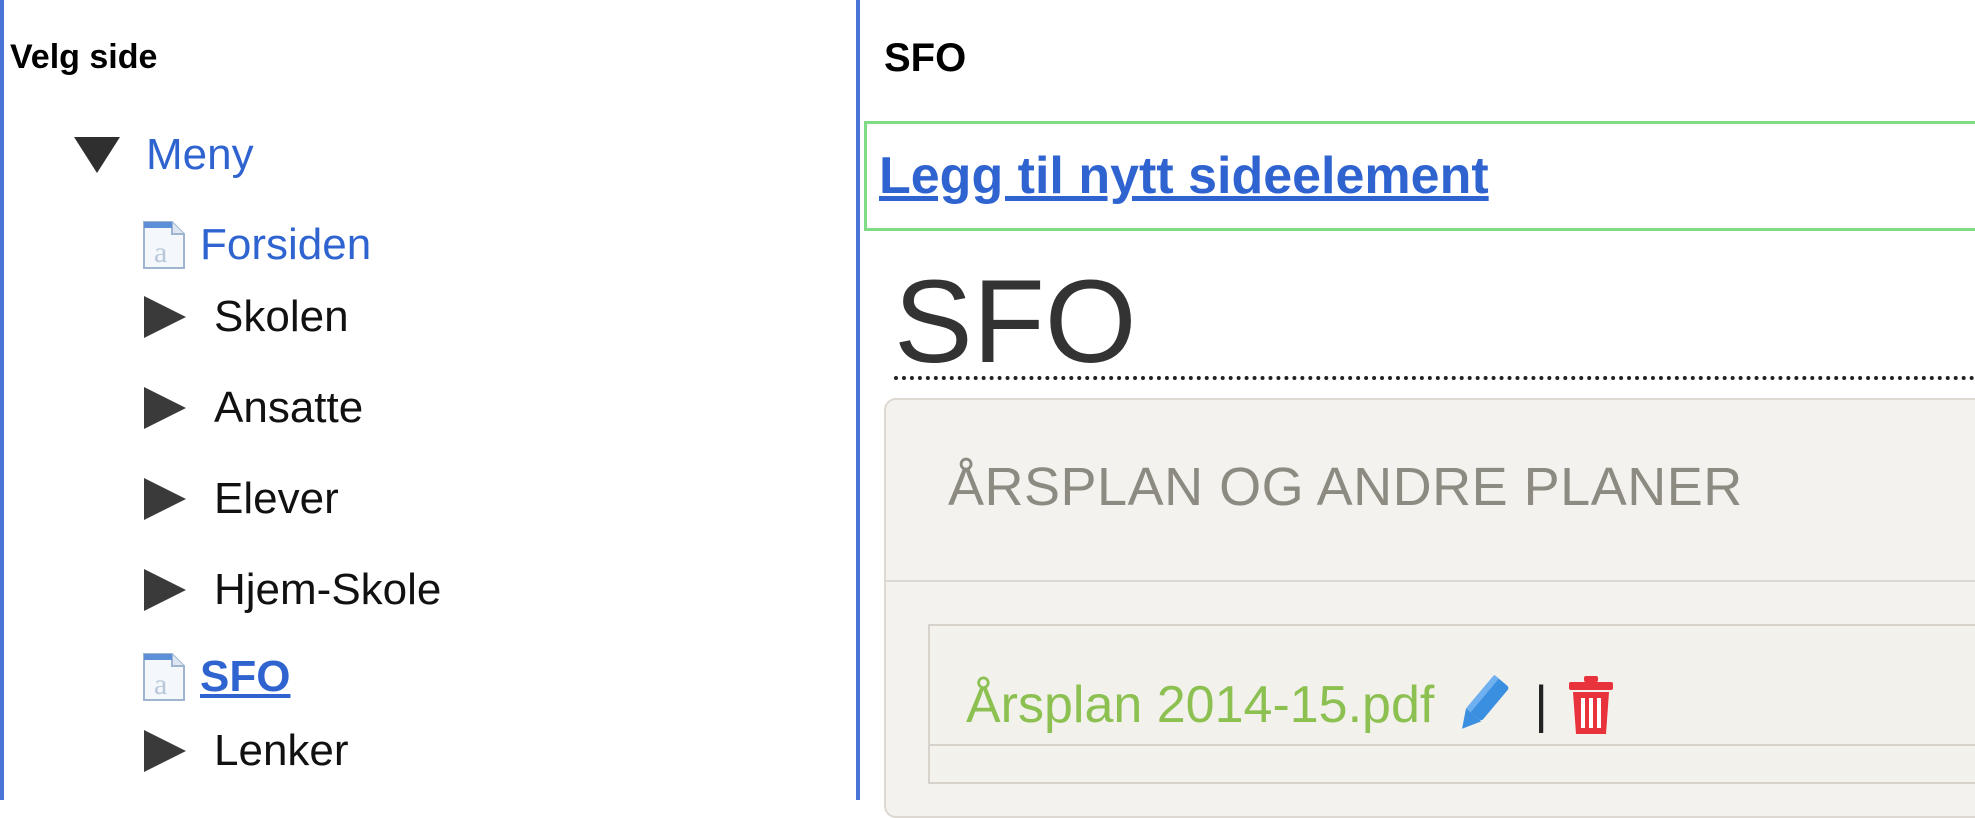  I want to click on tree-item-sfo: a SFO, so click(216, 677).